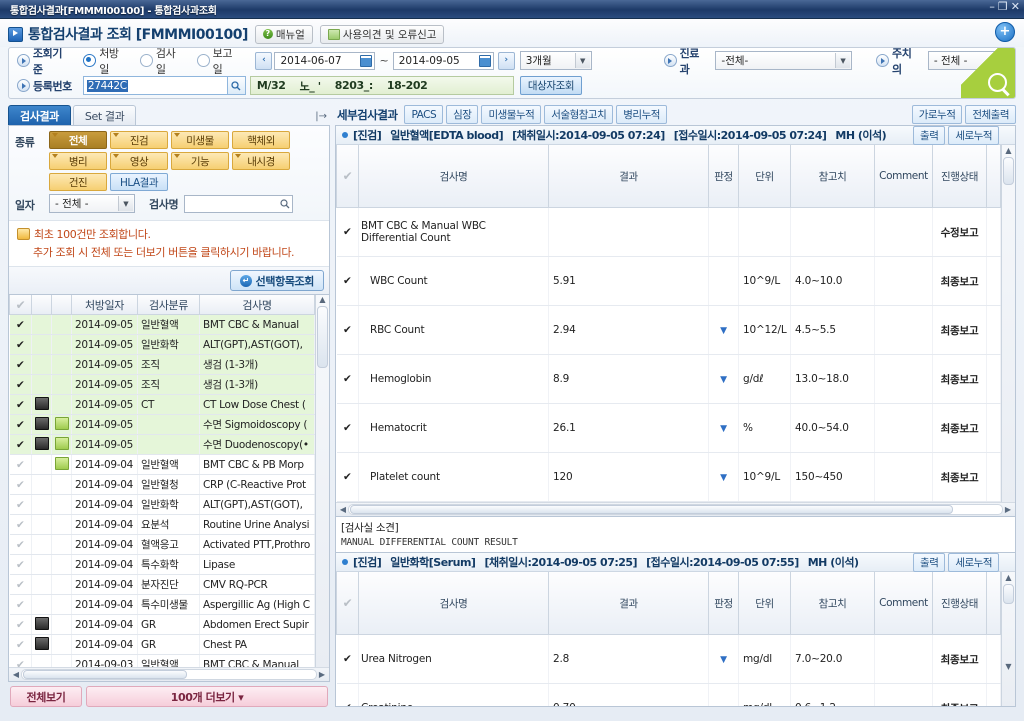 This screenshot has height=721, width=1024. Describe the element at coordinates (162, 604) in the screenshot. I see `table-row: ✔ 2014-09-04 특수미생물 Aspergillic Ag (High C` at that location.